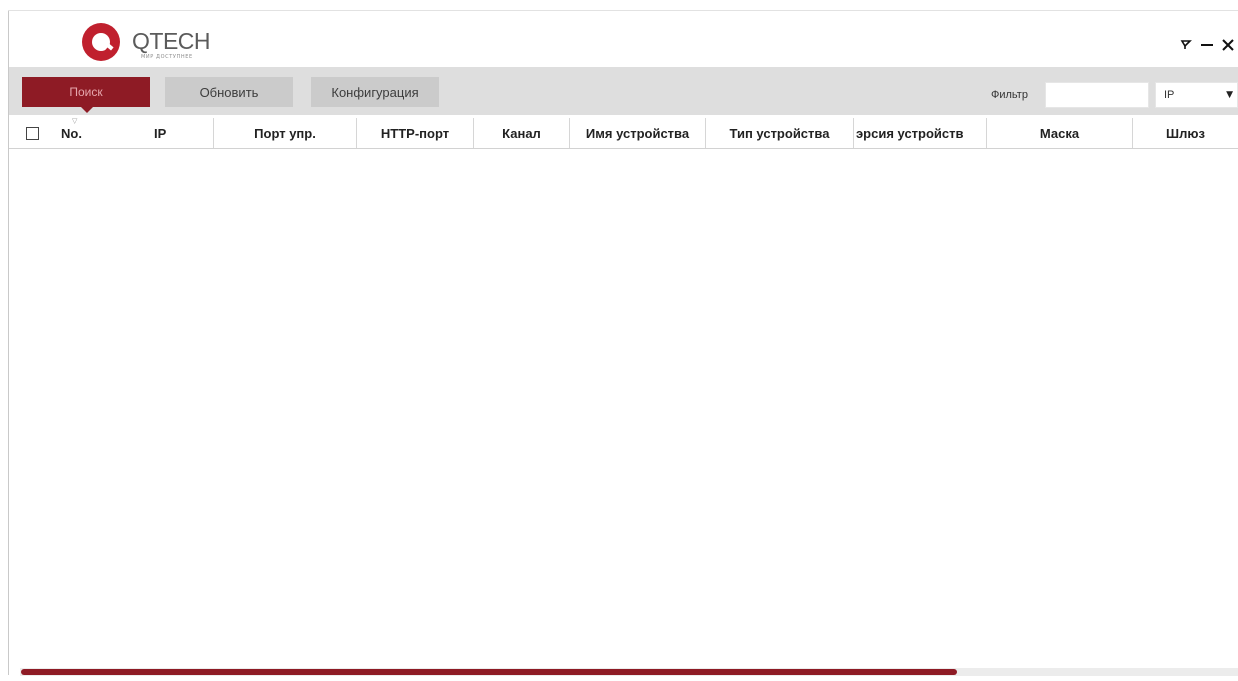 Image resolution: width=1238 pixels, height=681 pixels. I want to click on horizontal-scrollbar-thumb, so click(489, 672).